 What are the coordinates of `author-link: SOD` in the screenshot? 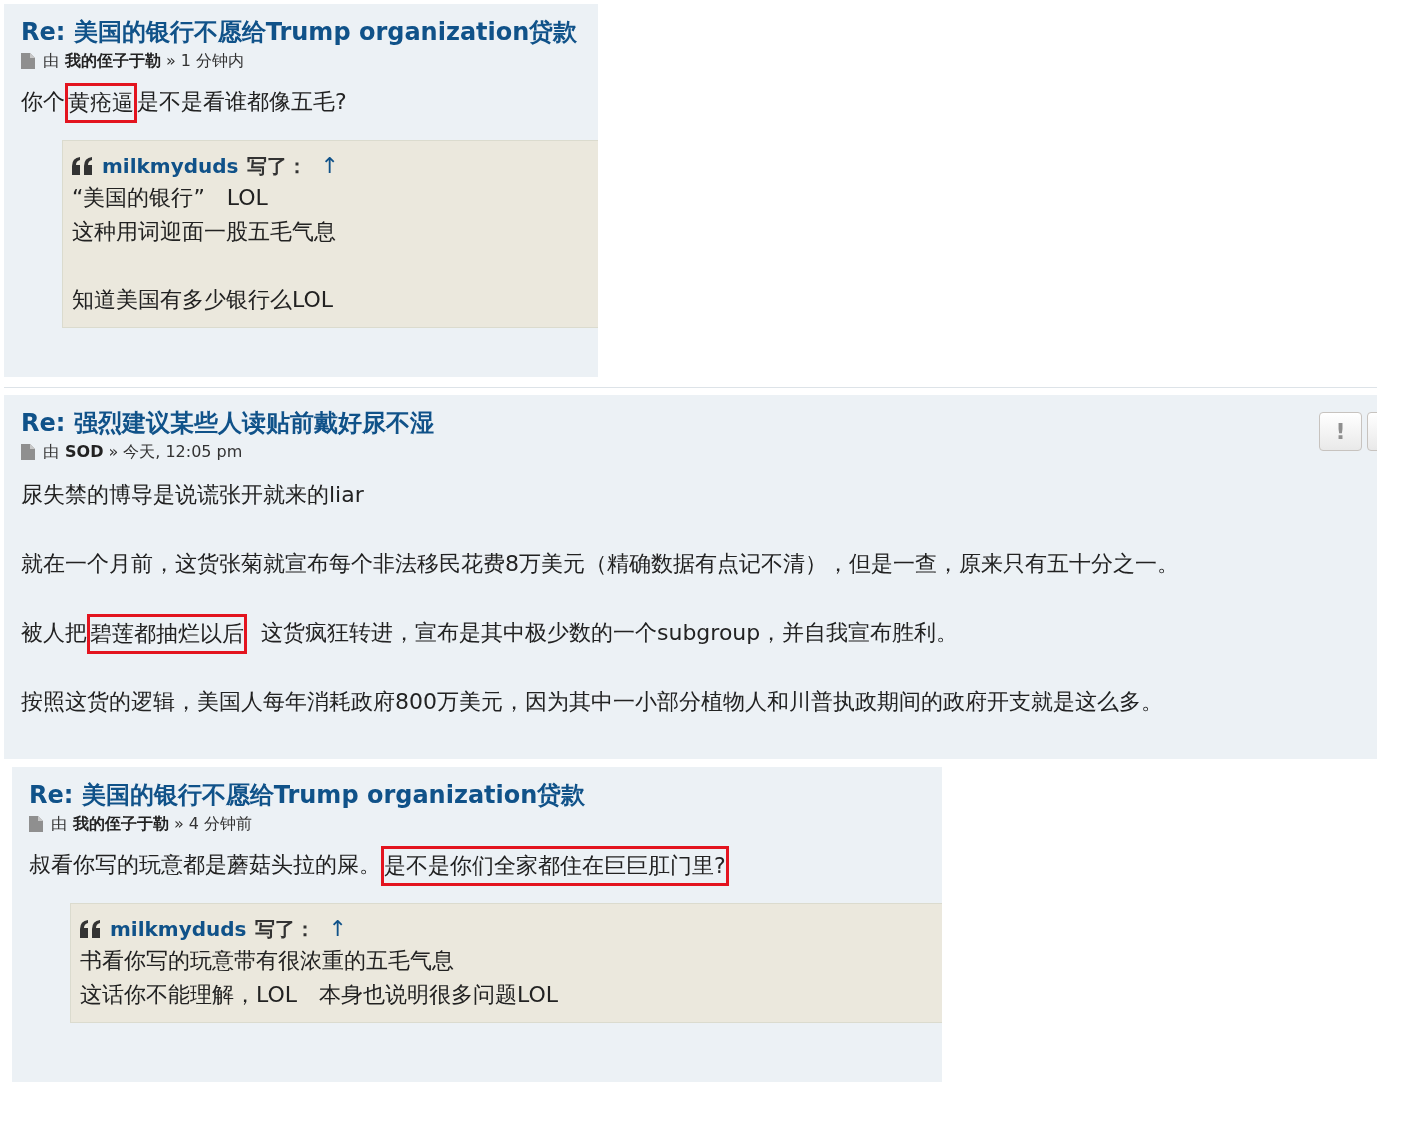 It's located at (84, 452).